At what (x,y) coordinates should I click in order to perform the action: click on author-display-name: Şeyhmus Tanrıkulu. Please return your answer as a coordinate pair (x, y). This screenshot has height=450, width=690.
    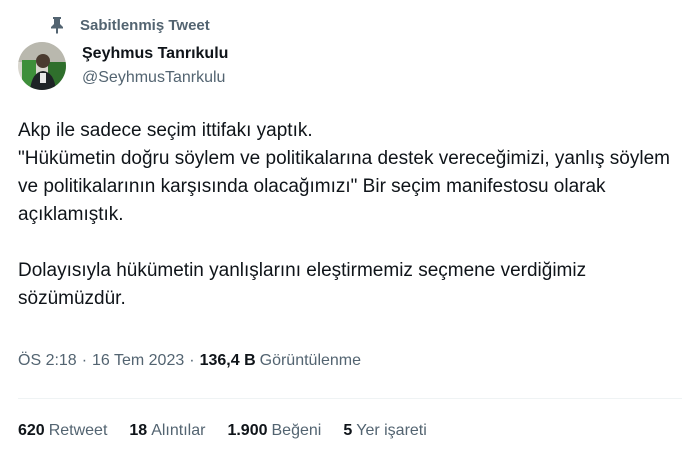
    Looking at the image, I should click on (155, 54).